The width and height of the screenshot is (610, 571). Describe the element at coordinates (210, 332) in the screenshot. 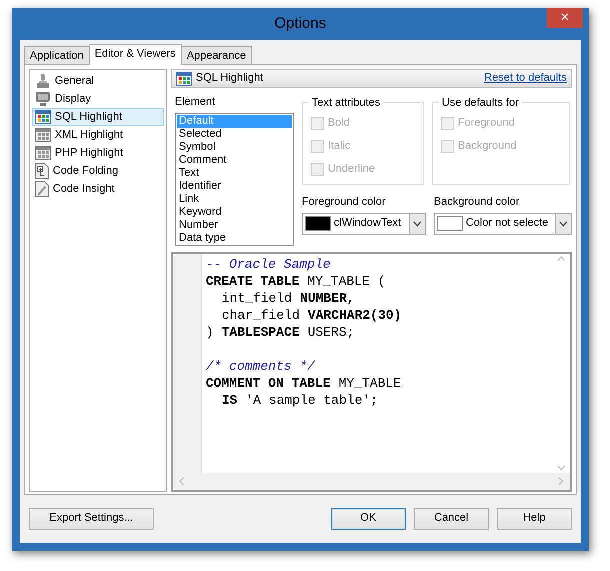

I see `code-text: )` at that location.